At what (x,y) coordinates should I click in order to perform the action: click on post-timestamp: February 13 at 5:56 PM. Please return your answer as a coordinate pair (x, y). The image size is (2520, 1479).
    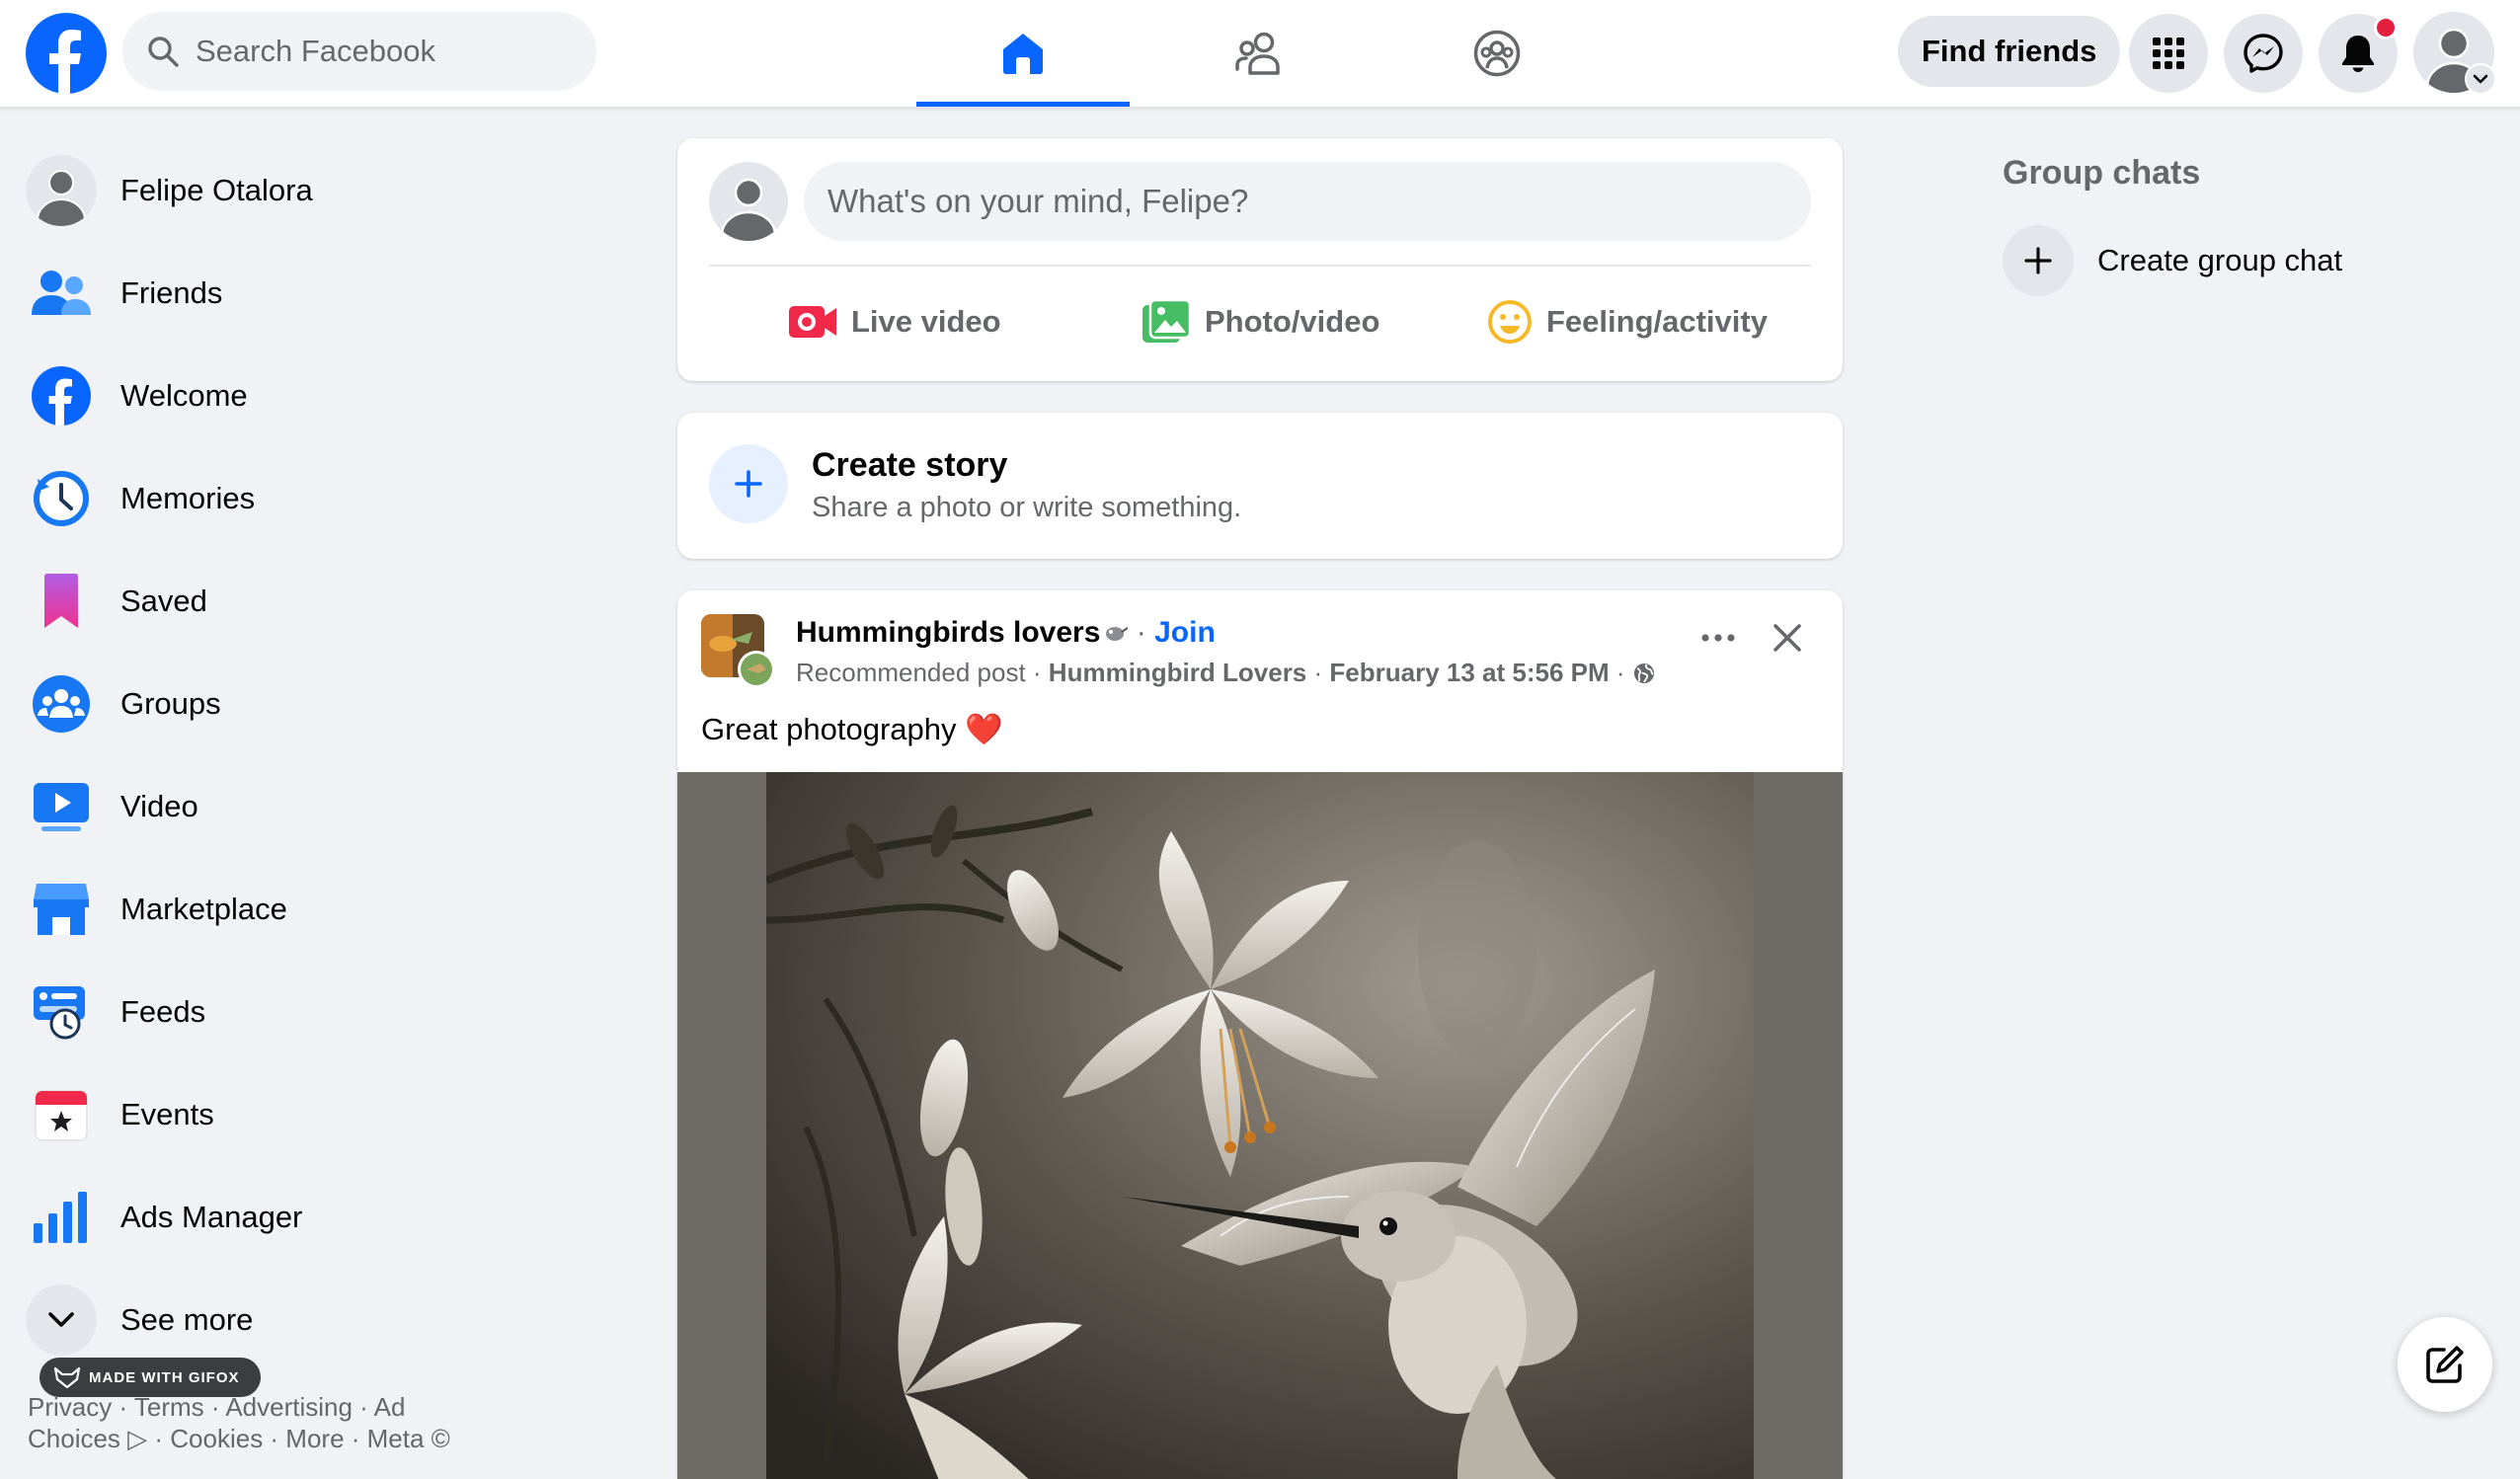
    Looking at the image, I should click on (1469, 672).